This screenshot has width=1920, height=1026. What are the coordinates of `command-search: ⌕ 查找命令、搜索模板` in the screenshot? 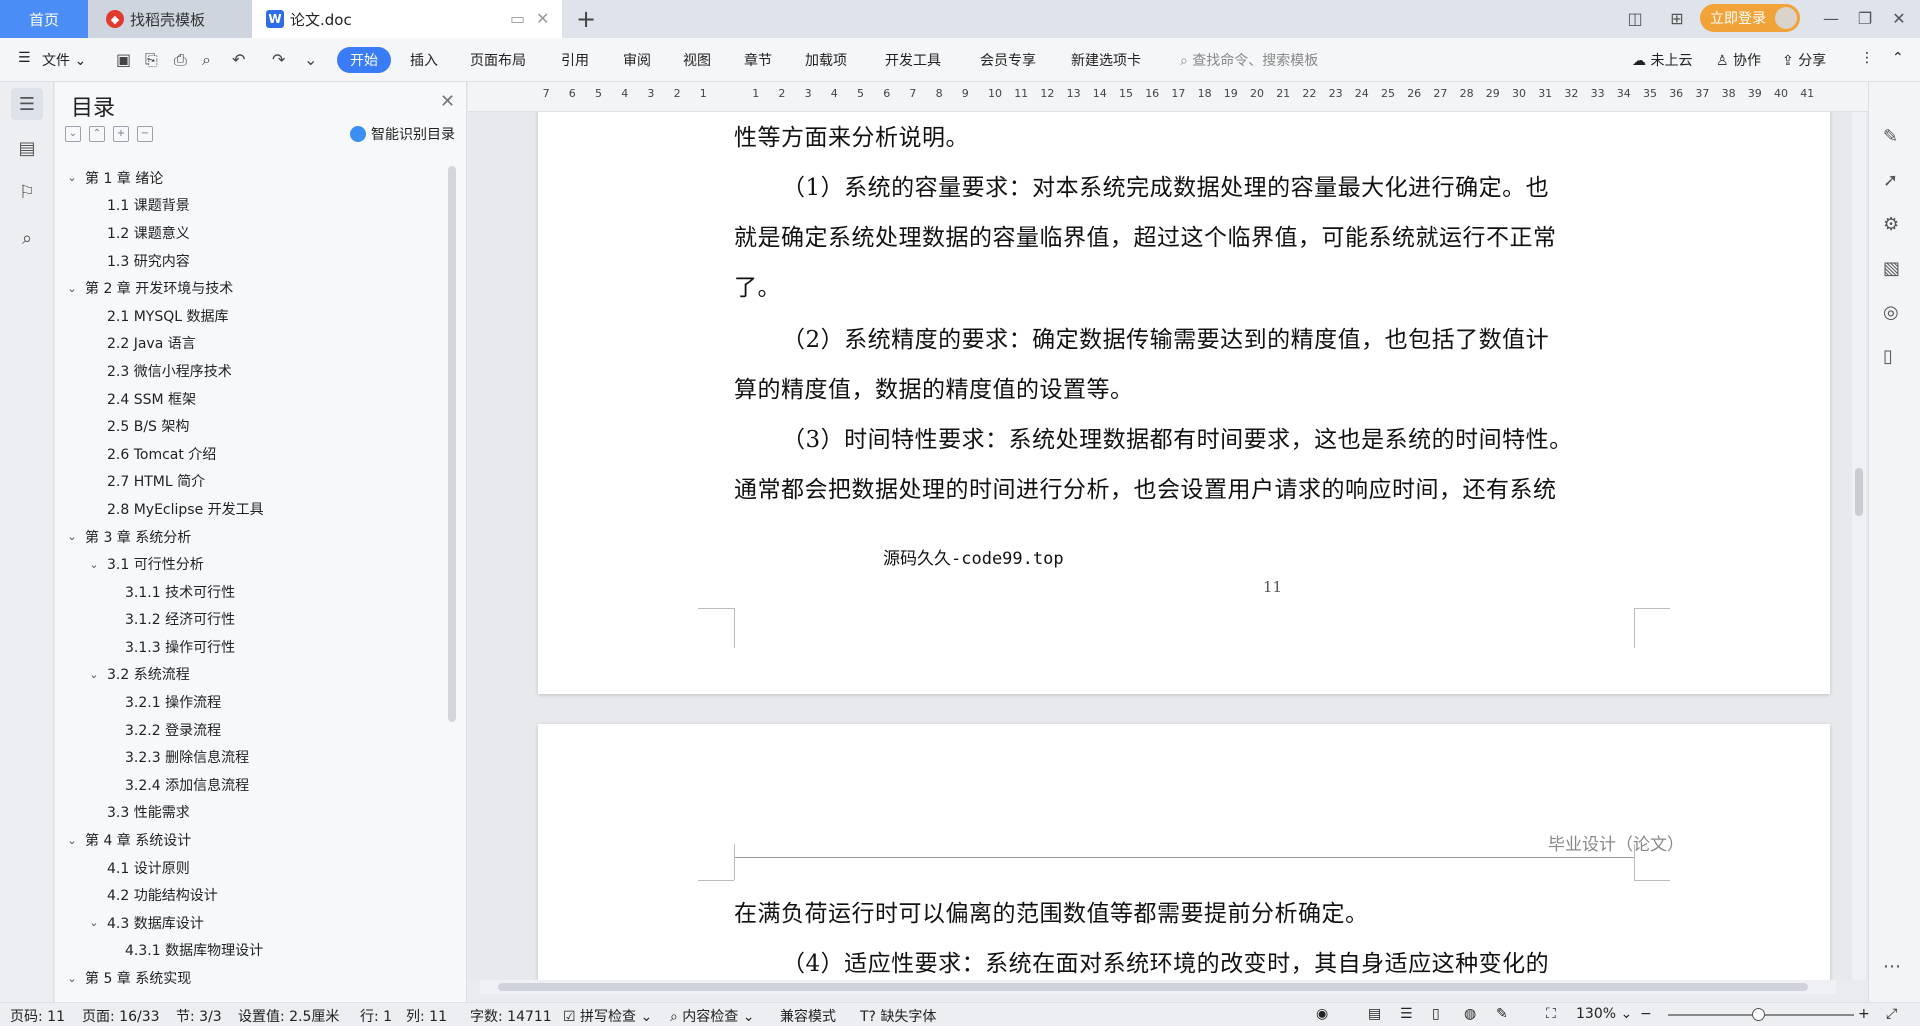 It's located at (1249, 60).